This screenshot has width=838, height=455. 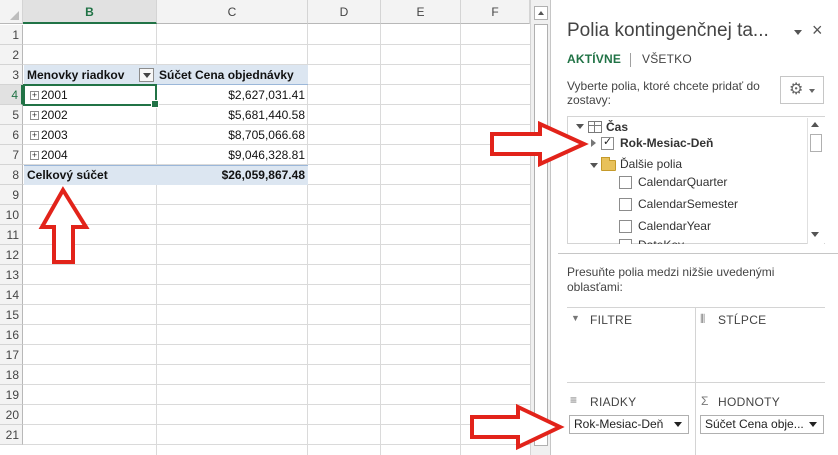 What do you see at coordinates (11, 175) in the screenshot?
I see `row-header-8: 8` at bounding box center [11, 175].